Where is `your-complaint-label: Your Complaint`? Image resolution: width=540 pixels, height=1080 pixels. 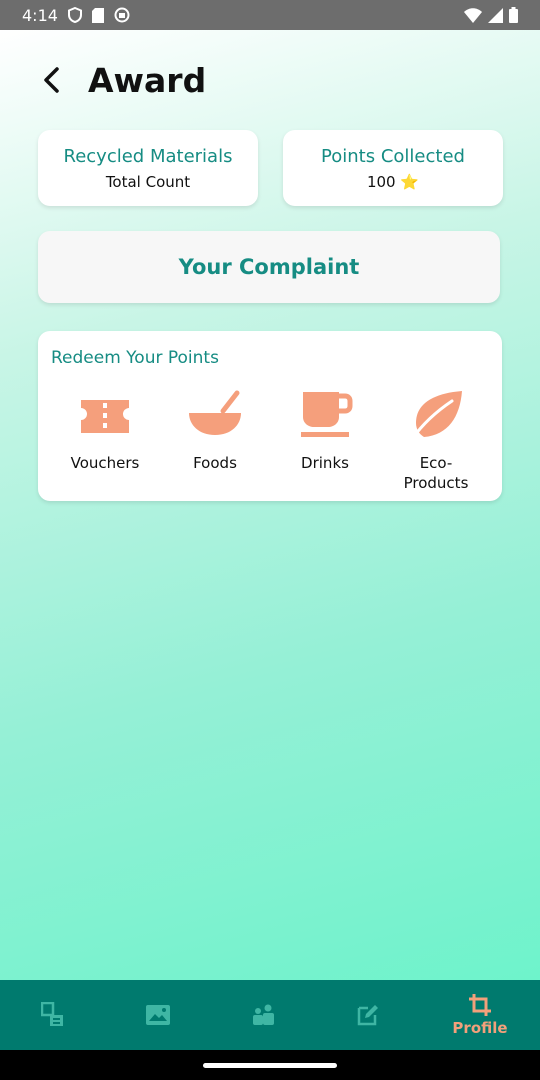
your-complaint-label: Your Complaint is located at coordinates (269, 267).